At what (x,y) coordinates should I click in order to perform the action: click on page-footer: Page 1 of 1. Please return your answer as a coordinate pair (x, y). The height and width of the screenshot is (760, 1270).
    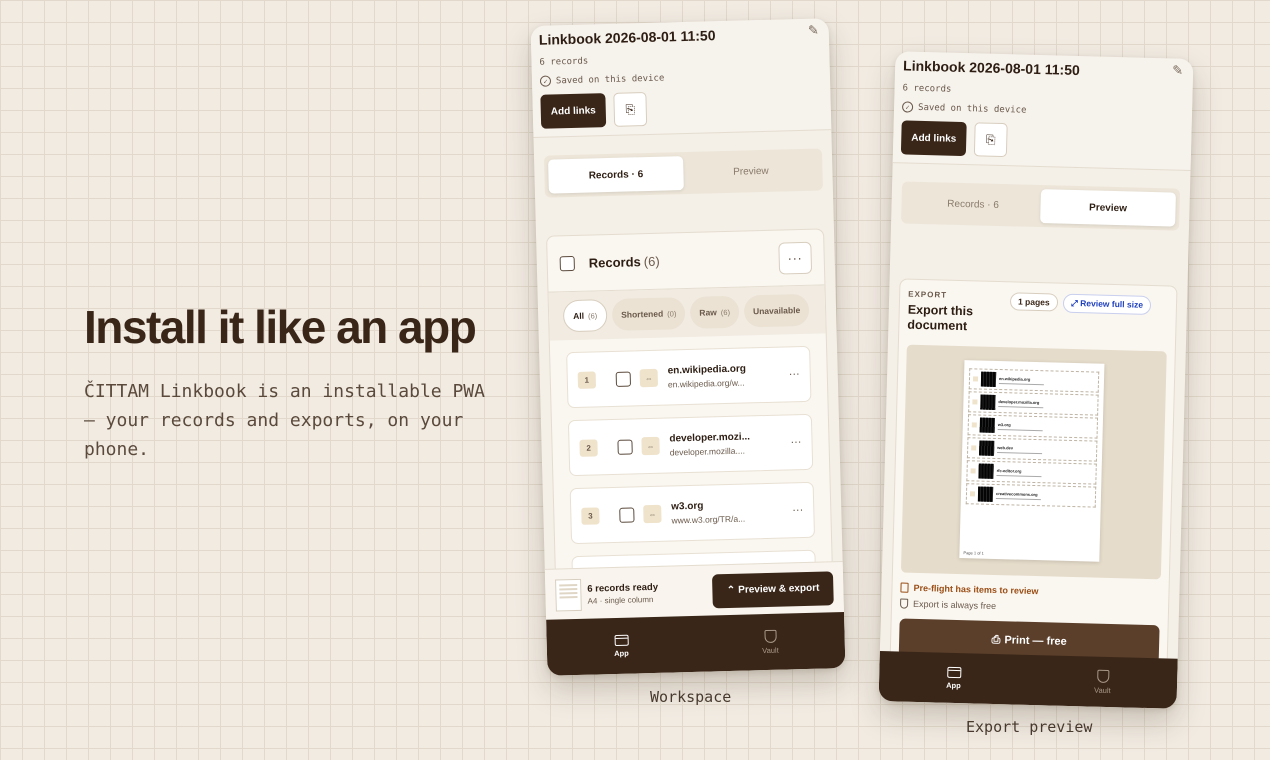
    Looking at the image, I should click on (973, 553).